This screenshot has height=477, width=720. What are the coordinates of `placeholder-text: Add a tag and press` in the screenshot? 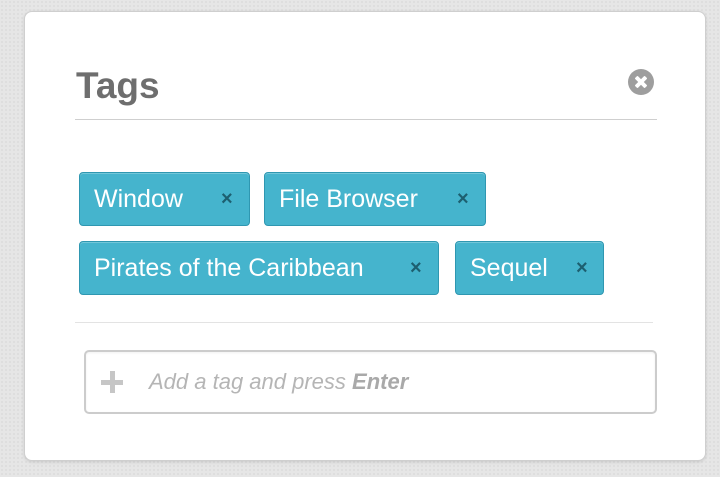 It's located at (247, 381).